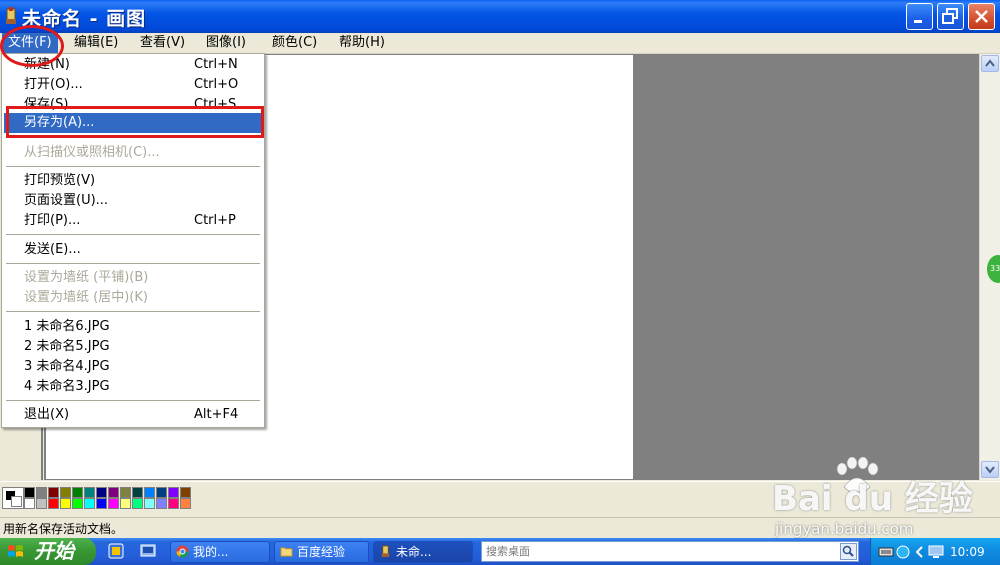  I want to click on menu-recent-2: 2 未命名5.JPG, so click(133, 347).